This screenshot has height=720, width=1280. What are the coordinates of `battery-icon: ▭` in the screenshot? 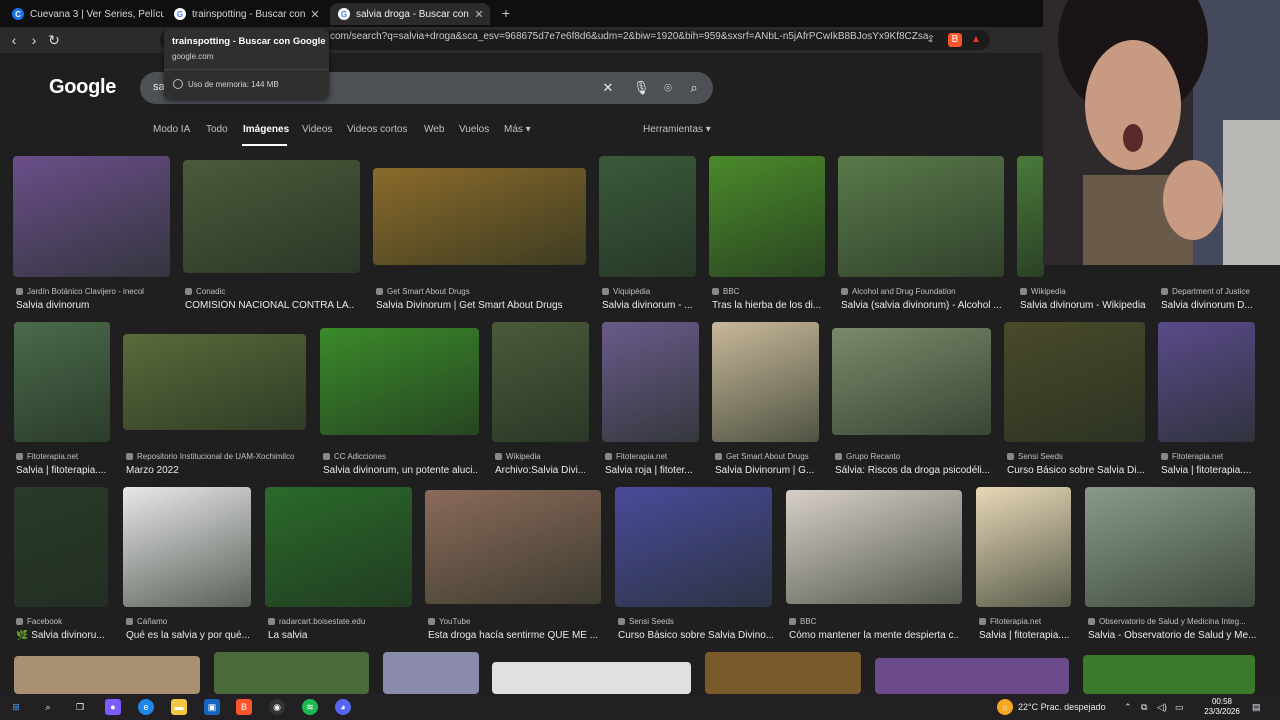 It's located at (1179, 707).